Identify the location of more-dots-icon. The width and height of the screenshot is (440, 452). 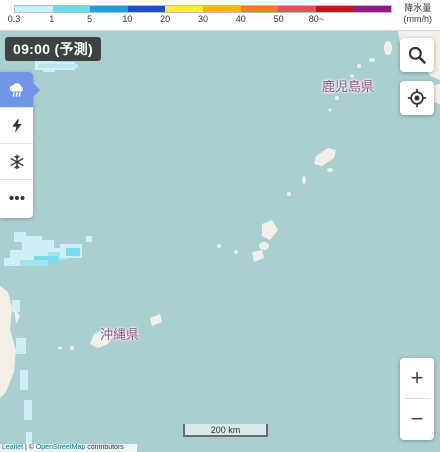
(16, 198).